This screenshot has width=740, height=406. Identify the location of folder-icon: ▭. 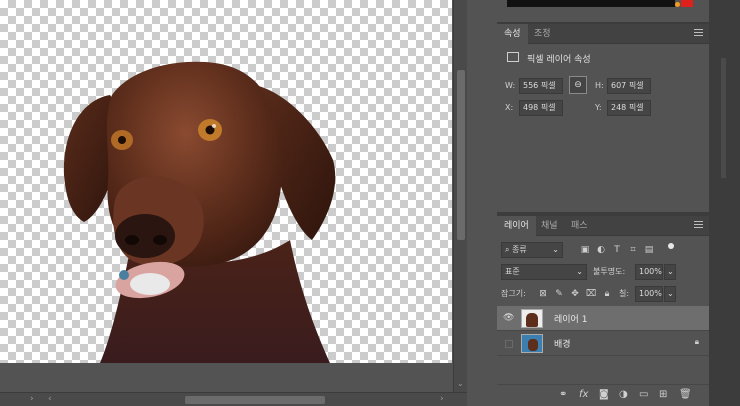
(643, 394).